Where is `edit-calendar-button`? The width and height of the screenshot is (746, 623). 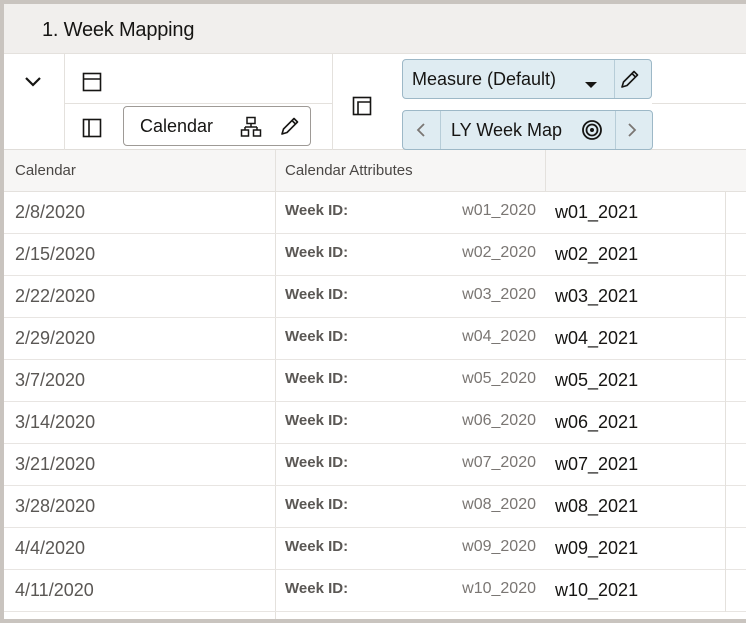 edit-calendar-button is located at coordinates (290, 128).